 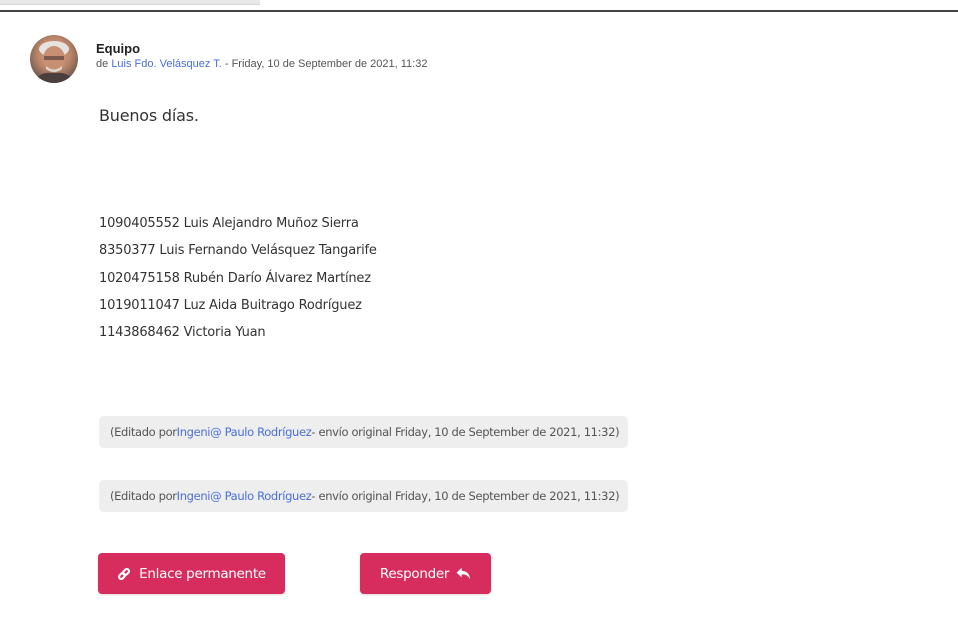 I want to click on avatar-portrait-icon, so click(x=54, y=62).